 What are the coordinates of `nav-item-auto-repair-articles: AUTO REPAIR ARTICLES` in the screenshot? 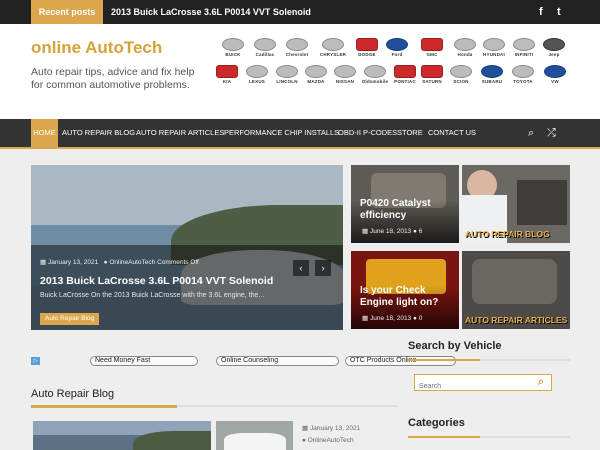 It's located at (180, 133).